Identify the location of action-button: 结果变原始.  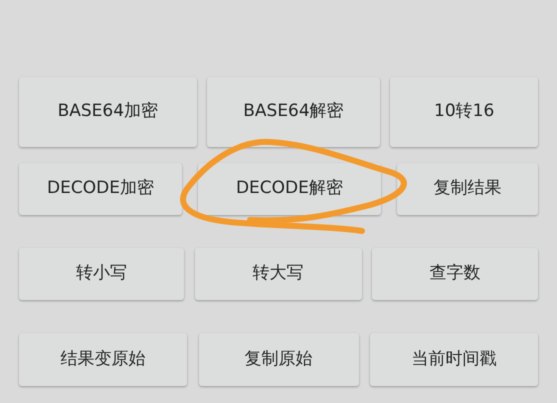
(103, 359).